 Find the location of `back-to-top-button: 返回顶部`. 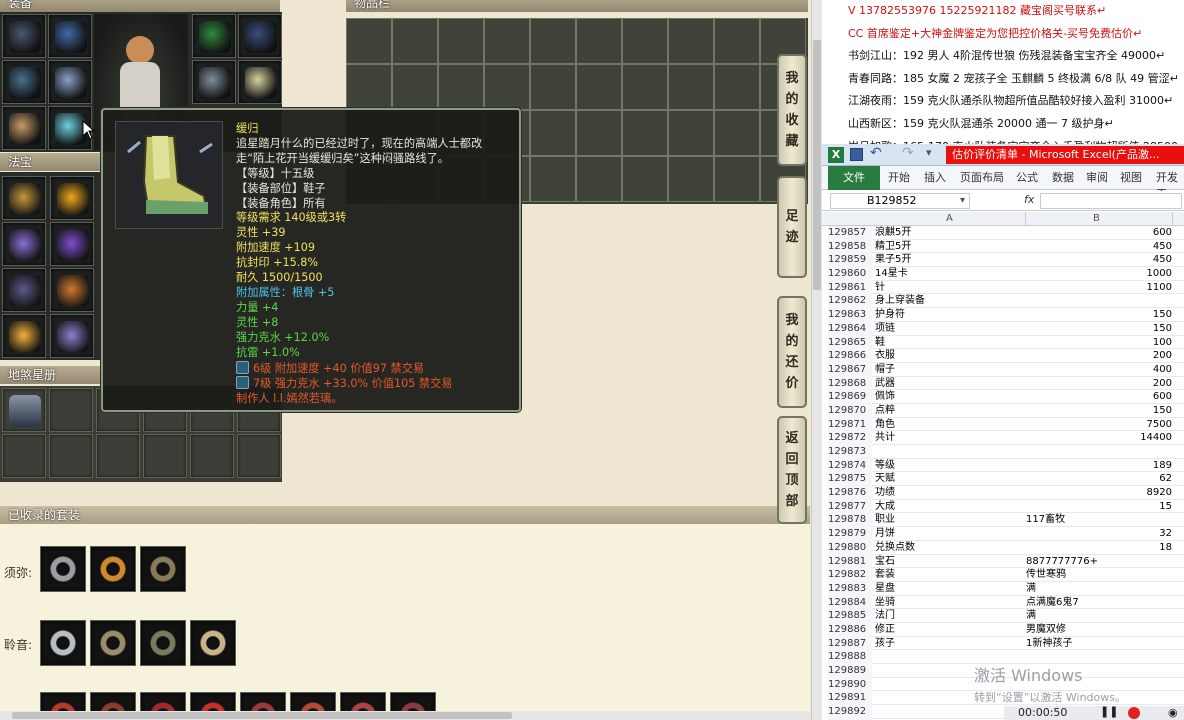

back-to-top-button: 返回顶部 is located at coordinates (792, 470).